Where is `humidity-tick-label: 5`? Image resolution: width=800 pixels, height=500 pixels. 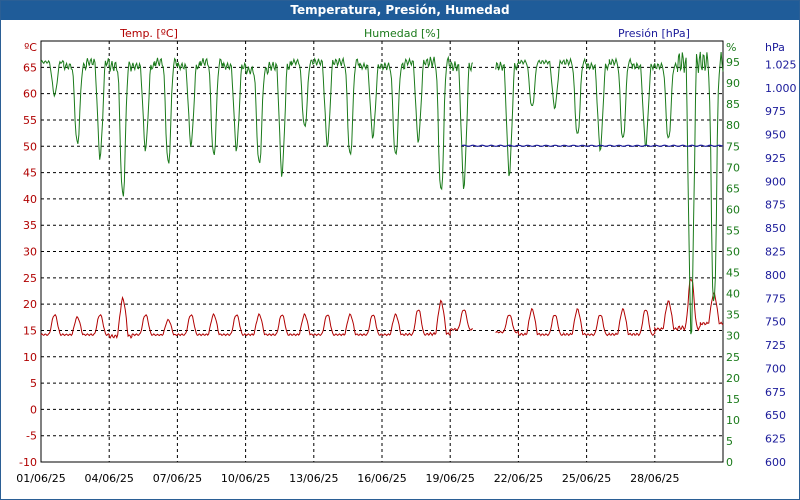
humidity-tick-label: 5 is located at coordinates (729, 441).